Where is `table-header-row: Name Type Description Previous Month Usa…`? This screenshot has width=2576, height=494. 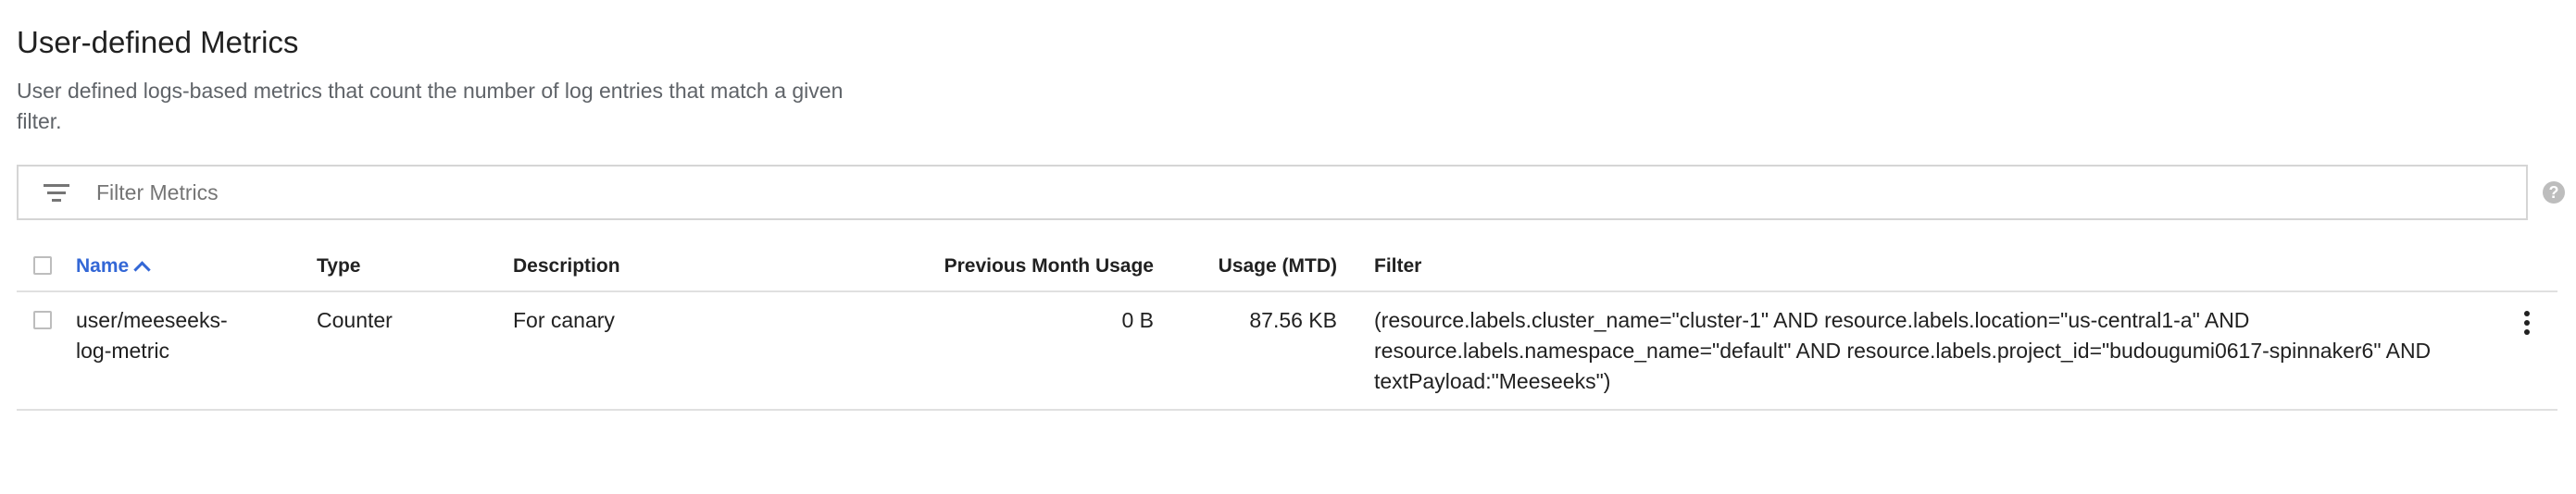 table-header-row: Name Type Description Previous Month Usa… is located at coordinates (1287, 267).